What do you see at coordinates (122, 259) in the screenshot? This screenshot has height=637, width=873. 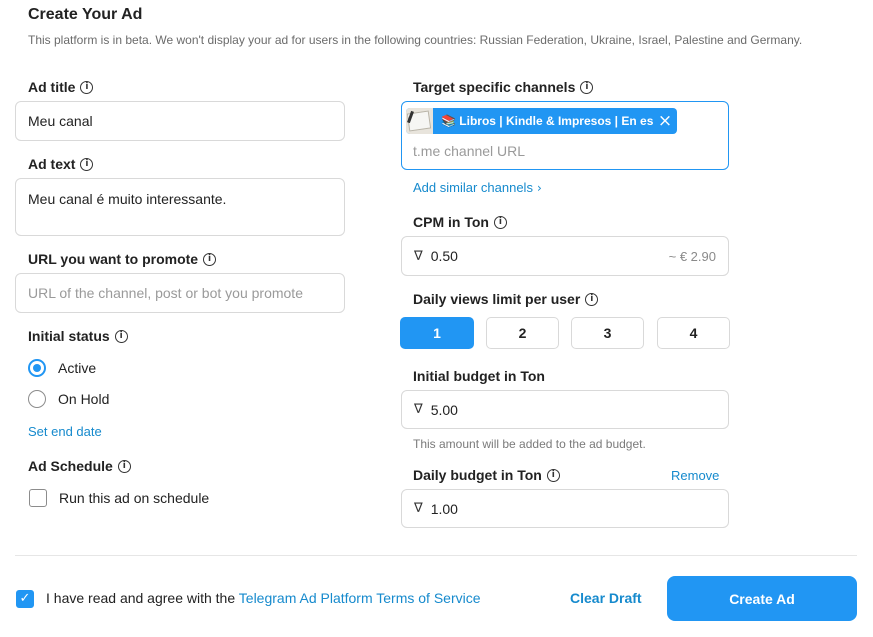 I see `url-label: URL you want to promote i` at bounding box center [122, 259].